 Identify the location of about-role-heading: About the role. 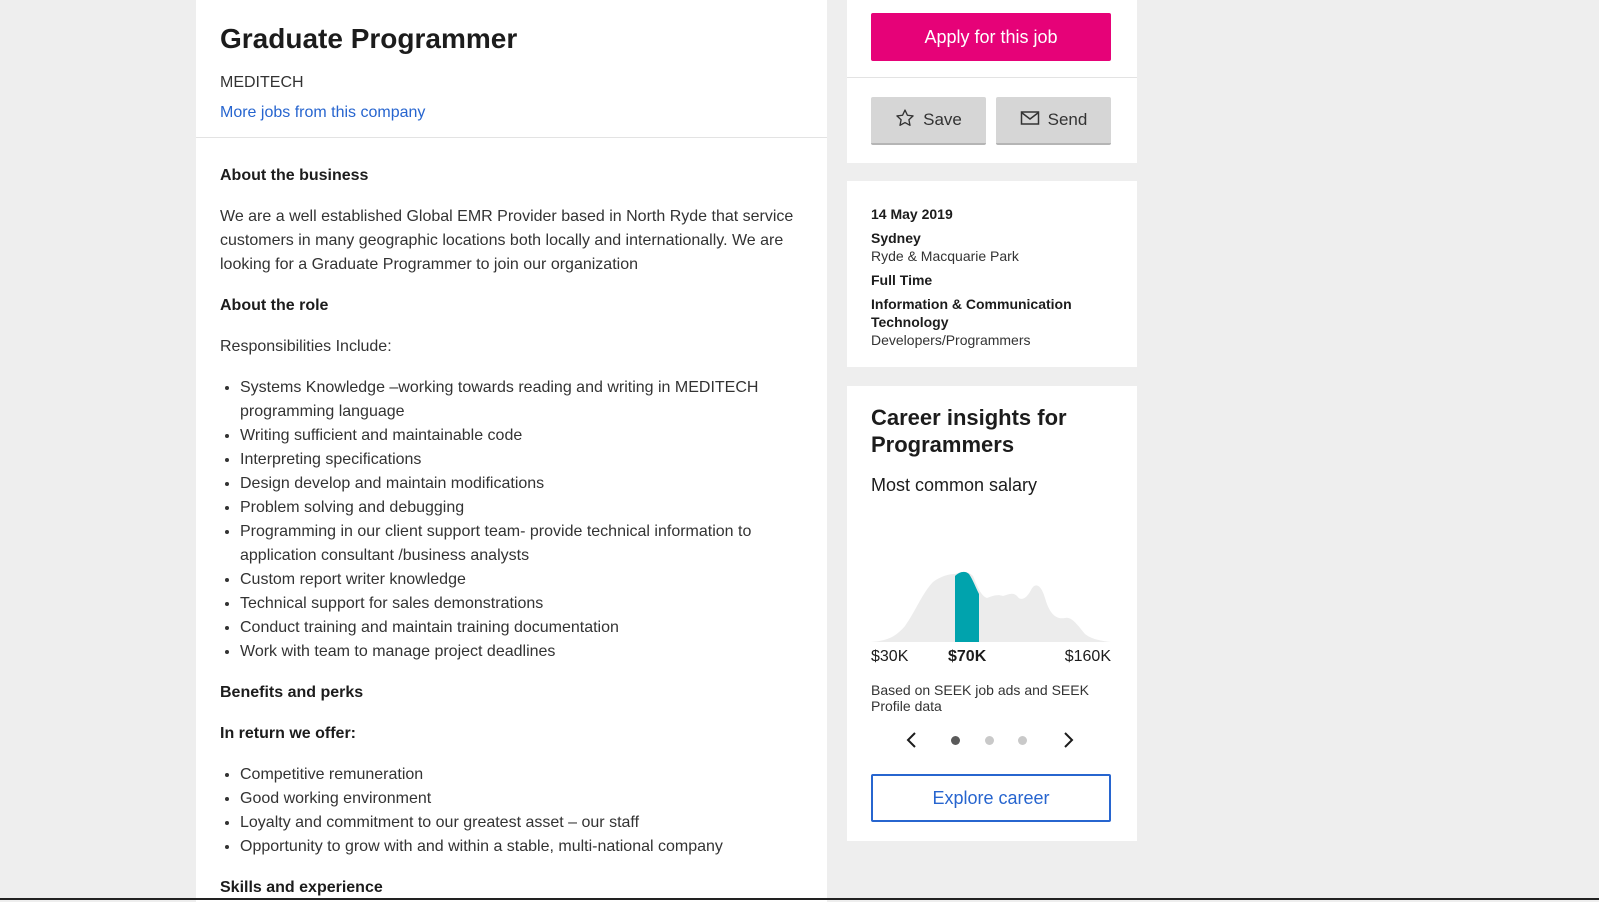
(274, 305).